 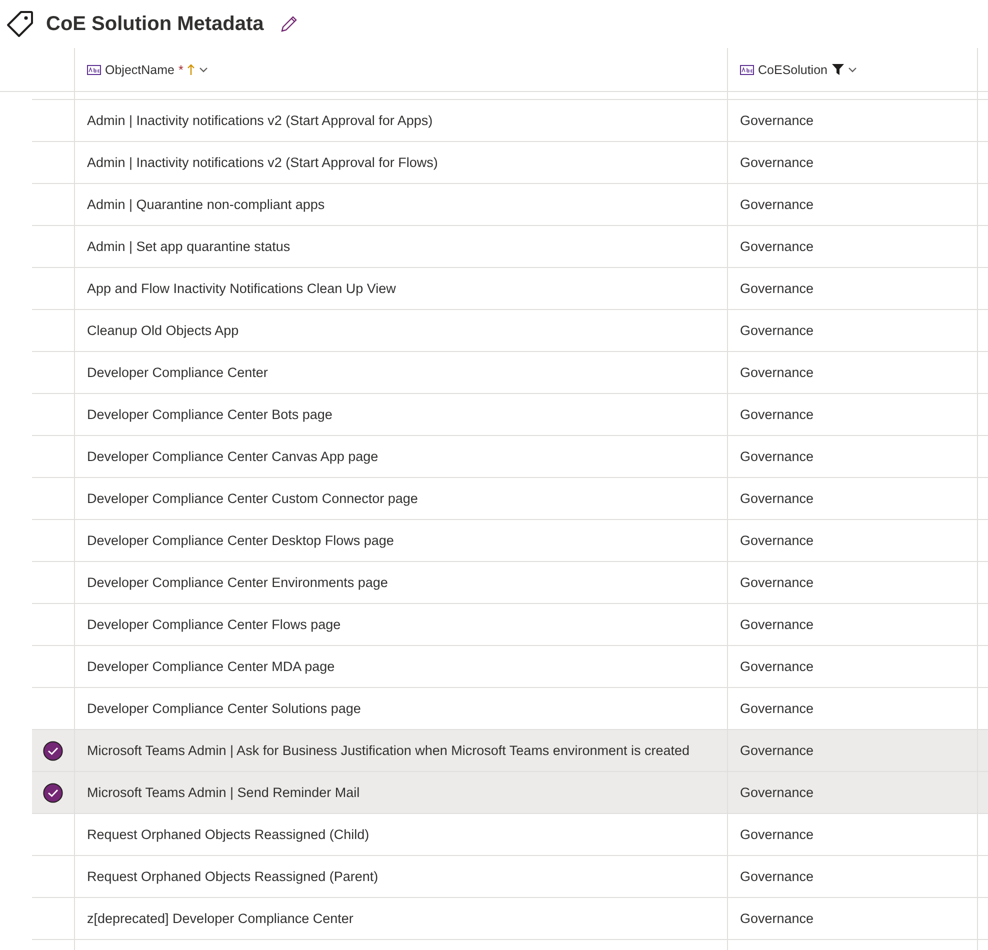 I want to click on table-cell: Microsoft Teams Admin | Send Reminder Mail, so click(x=401, y=792).